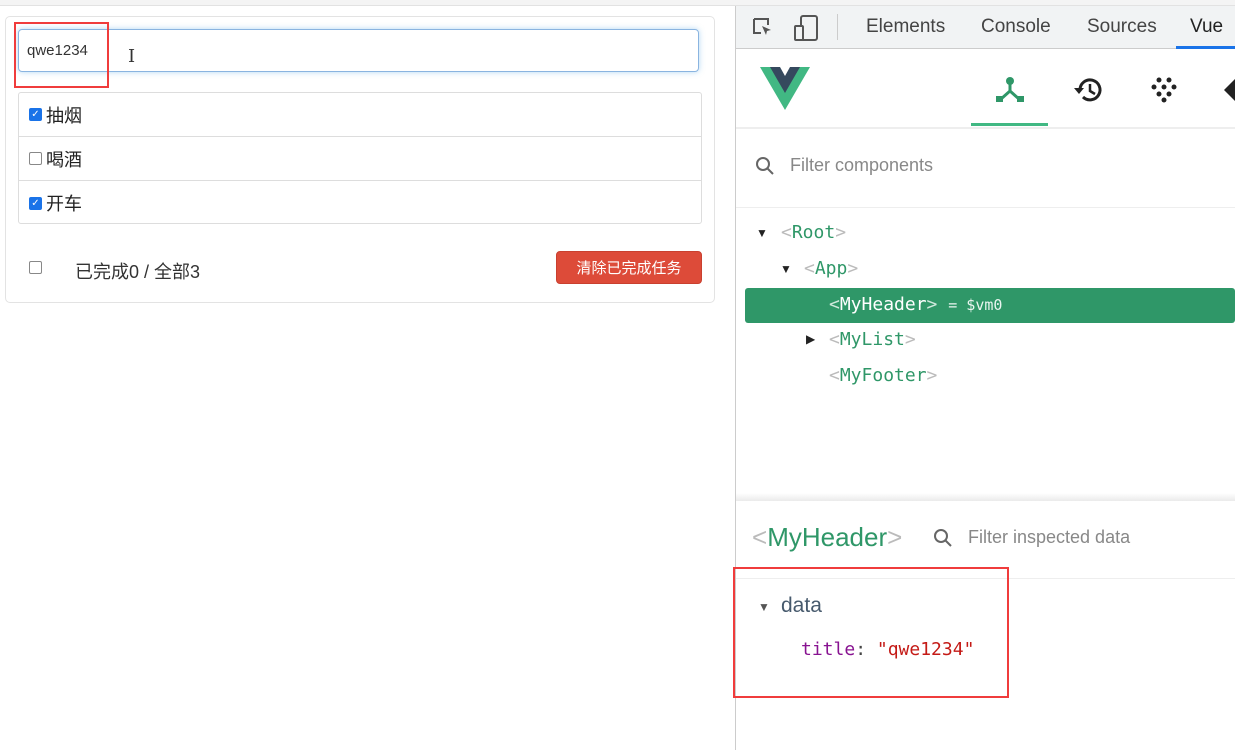 This screenshot has width=1235, height=750. Describe the element at coordinates (35, 158) in the screenshot. I see `checkbox` at that location.